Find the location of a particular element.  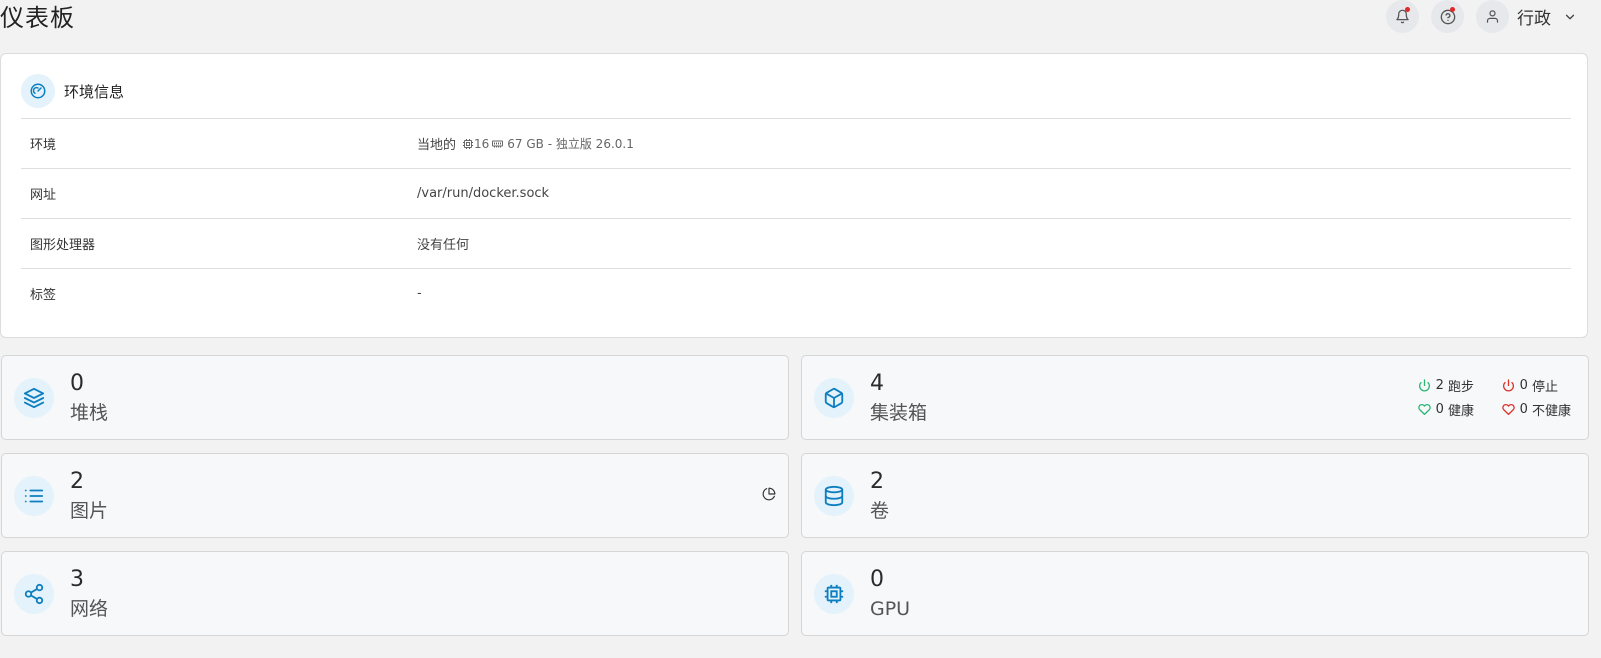

env-row-tags: 标签 - is located at coordinates (796, 293).